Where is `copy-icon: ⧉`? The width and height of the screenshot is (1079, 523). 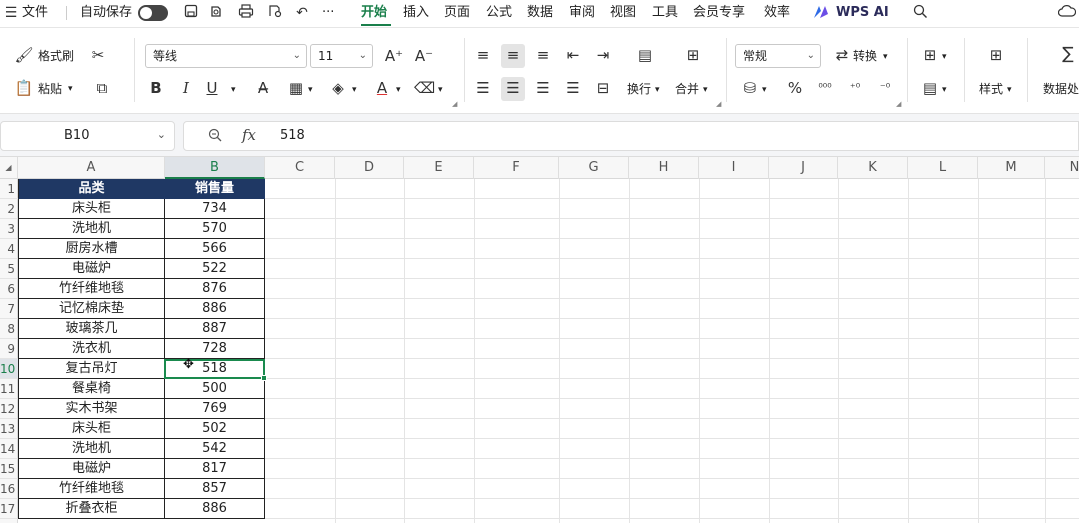 copy-icon: ⧉ is located at coordinates (102, 88).